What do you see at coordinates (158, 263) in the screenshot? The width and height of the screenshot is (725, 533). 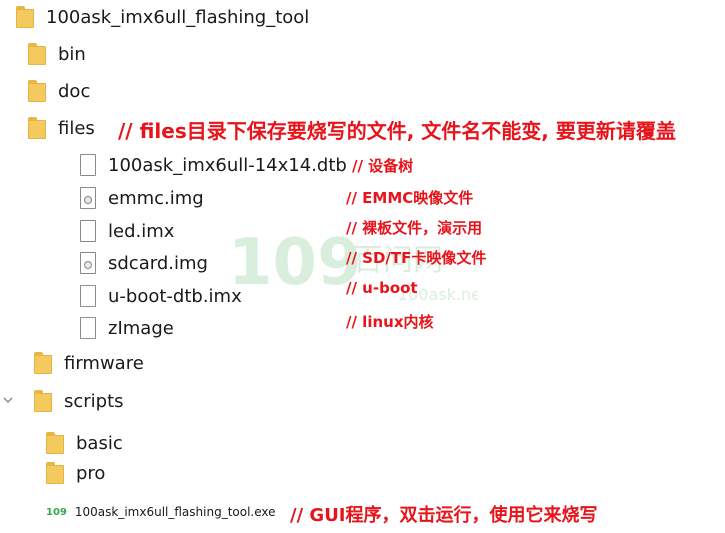 I see `file-label: sdcard.img` at bounding box center [158, 263].